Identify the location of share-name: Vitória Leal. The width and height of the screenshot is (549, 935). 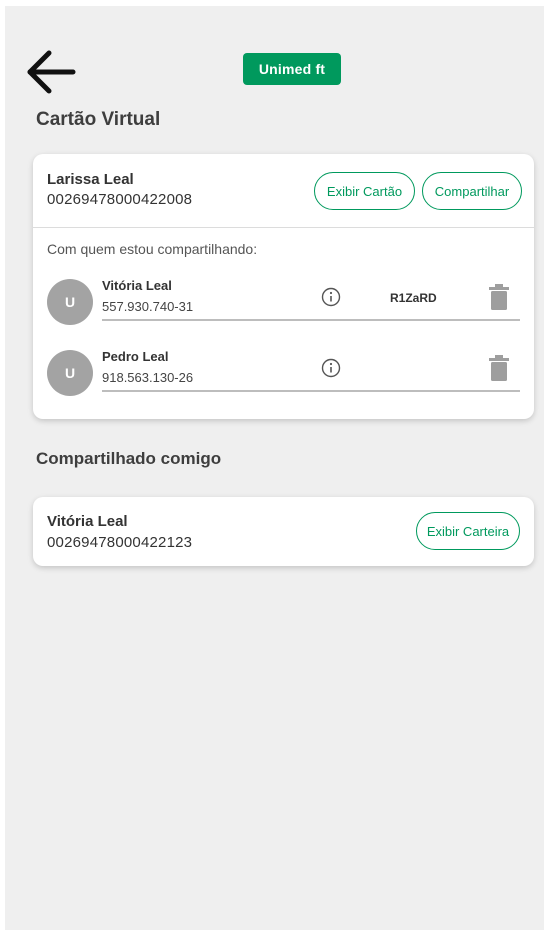
(137, 285).